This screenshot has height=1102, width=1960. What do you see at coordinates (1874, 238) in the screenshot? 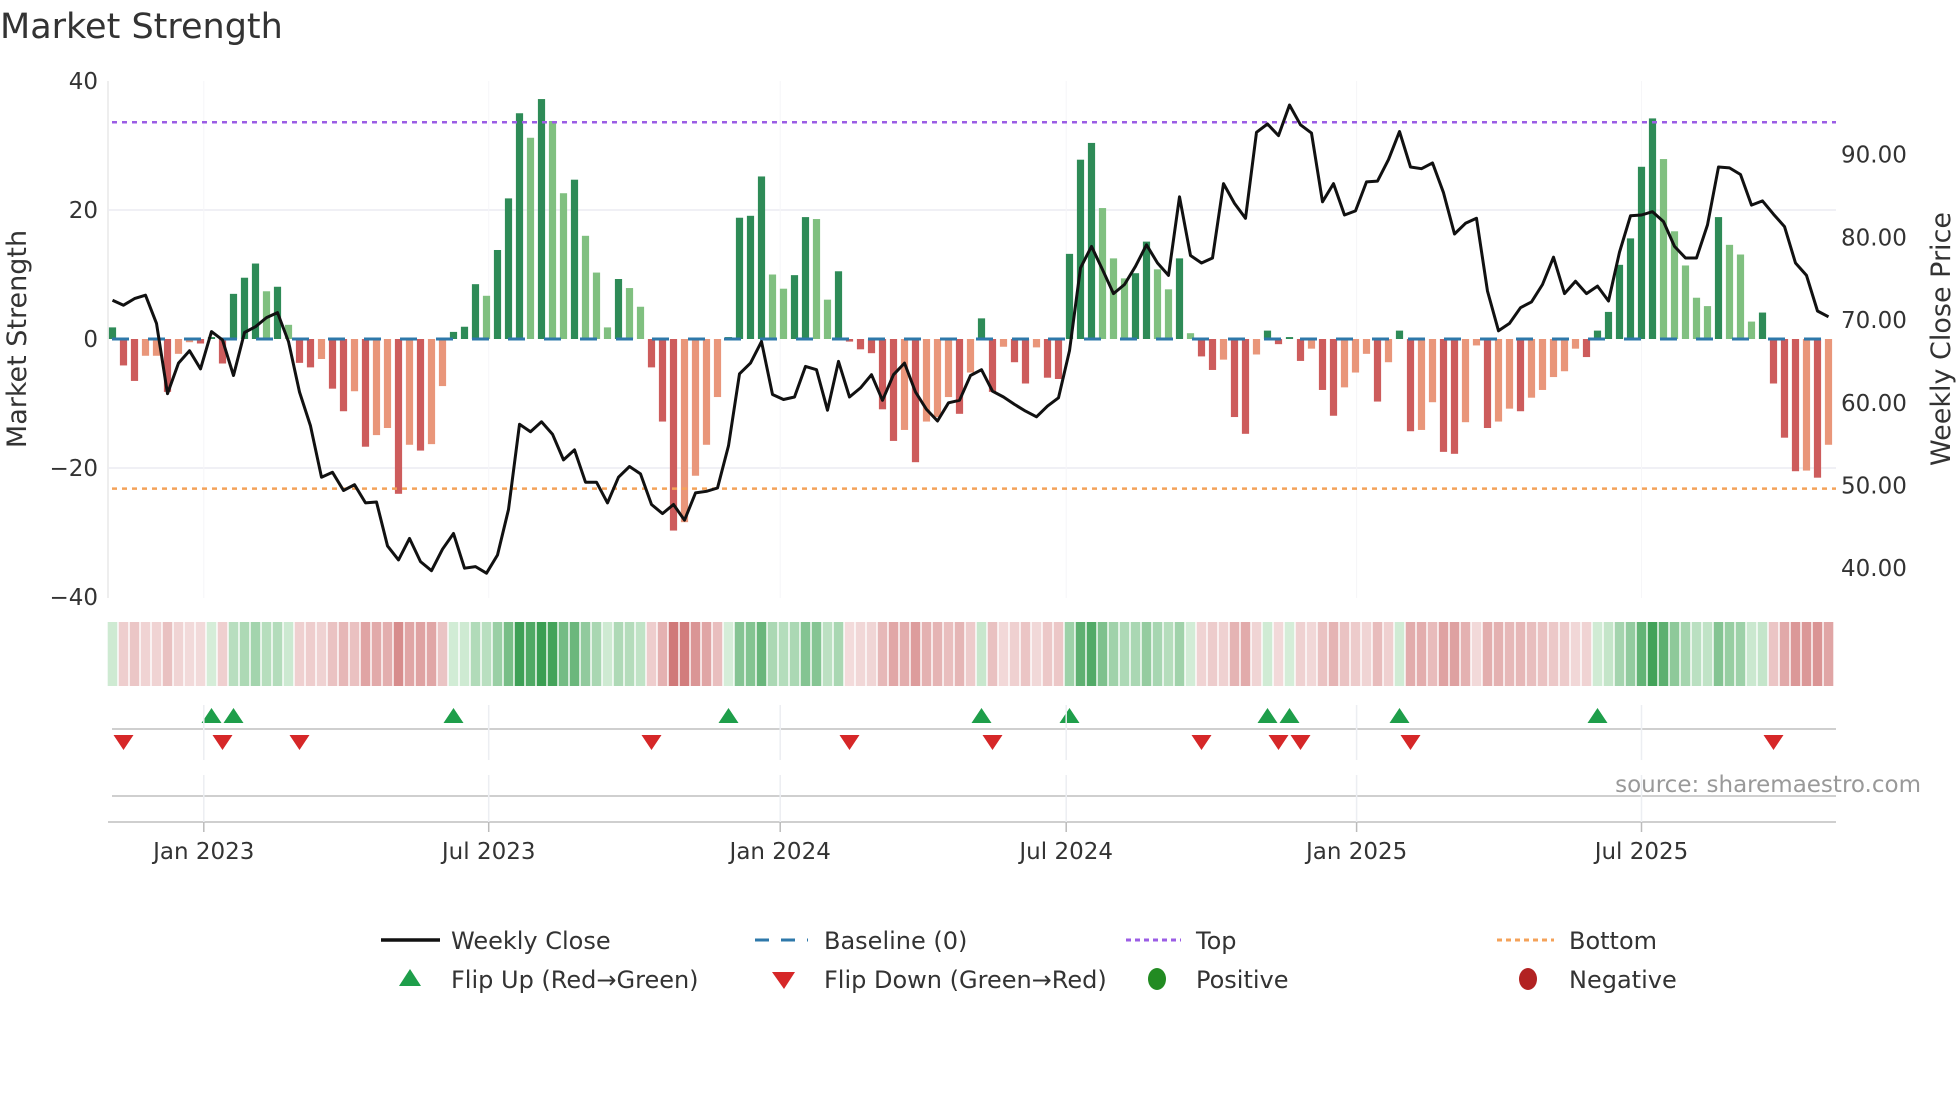
I see `y2-tick-label: 80.00` at bounding box center [1874, 238].